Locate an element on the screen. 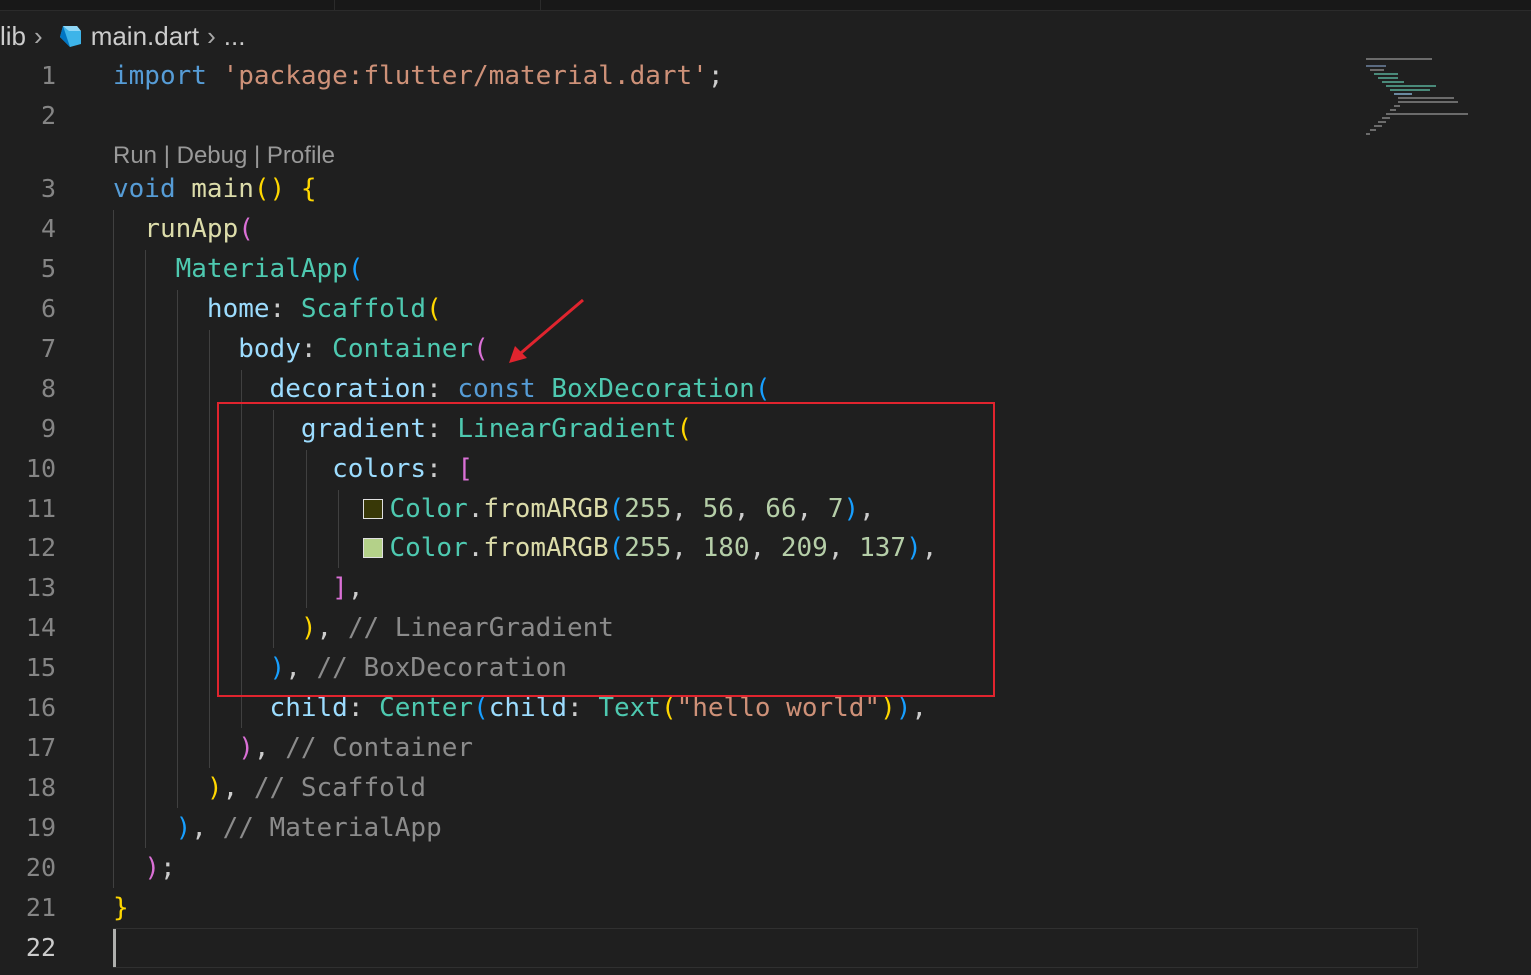  line-number: 16 is located at coordinates (40, 707).